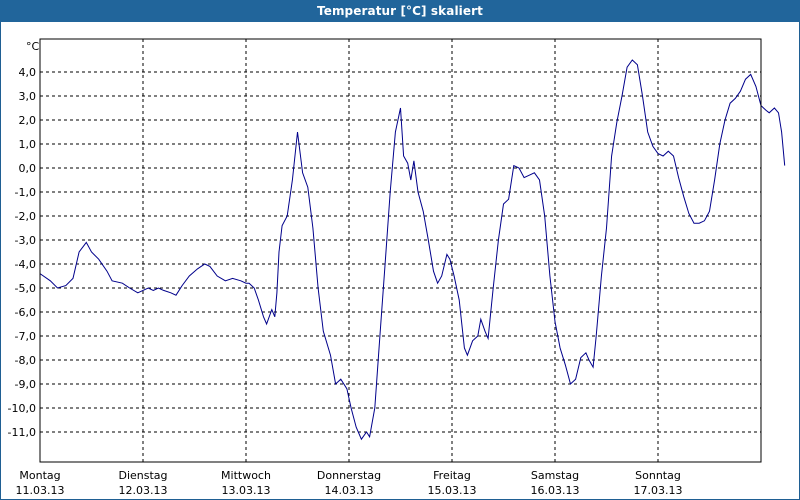  What do you see at coordinates (33, 46) in the screenshot?
I see `y-axis-unit-label: °C` at bounding box center [33, 46].